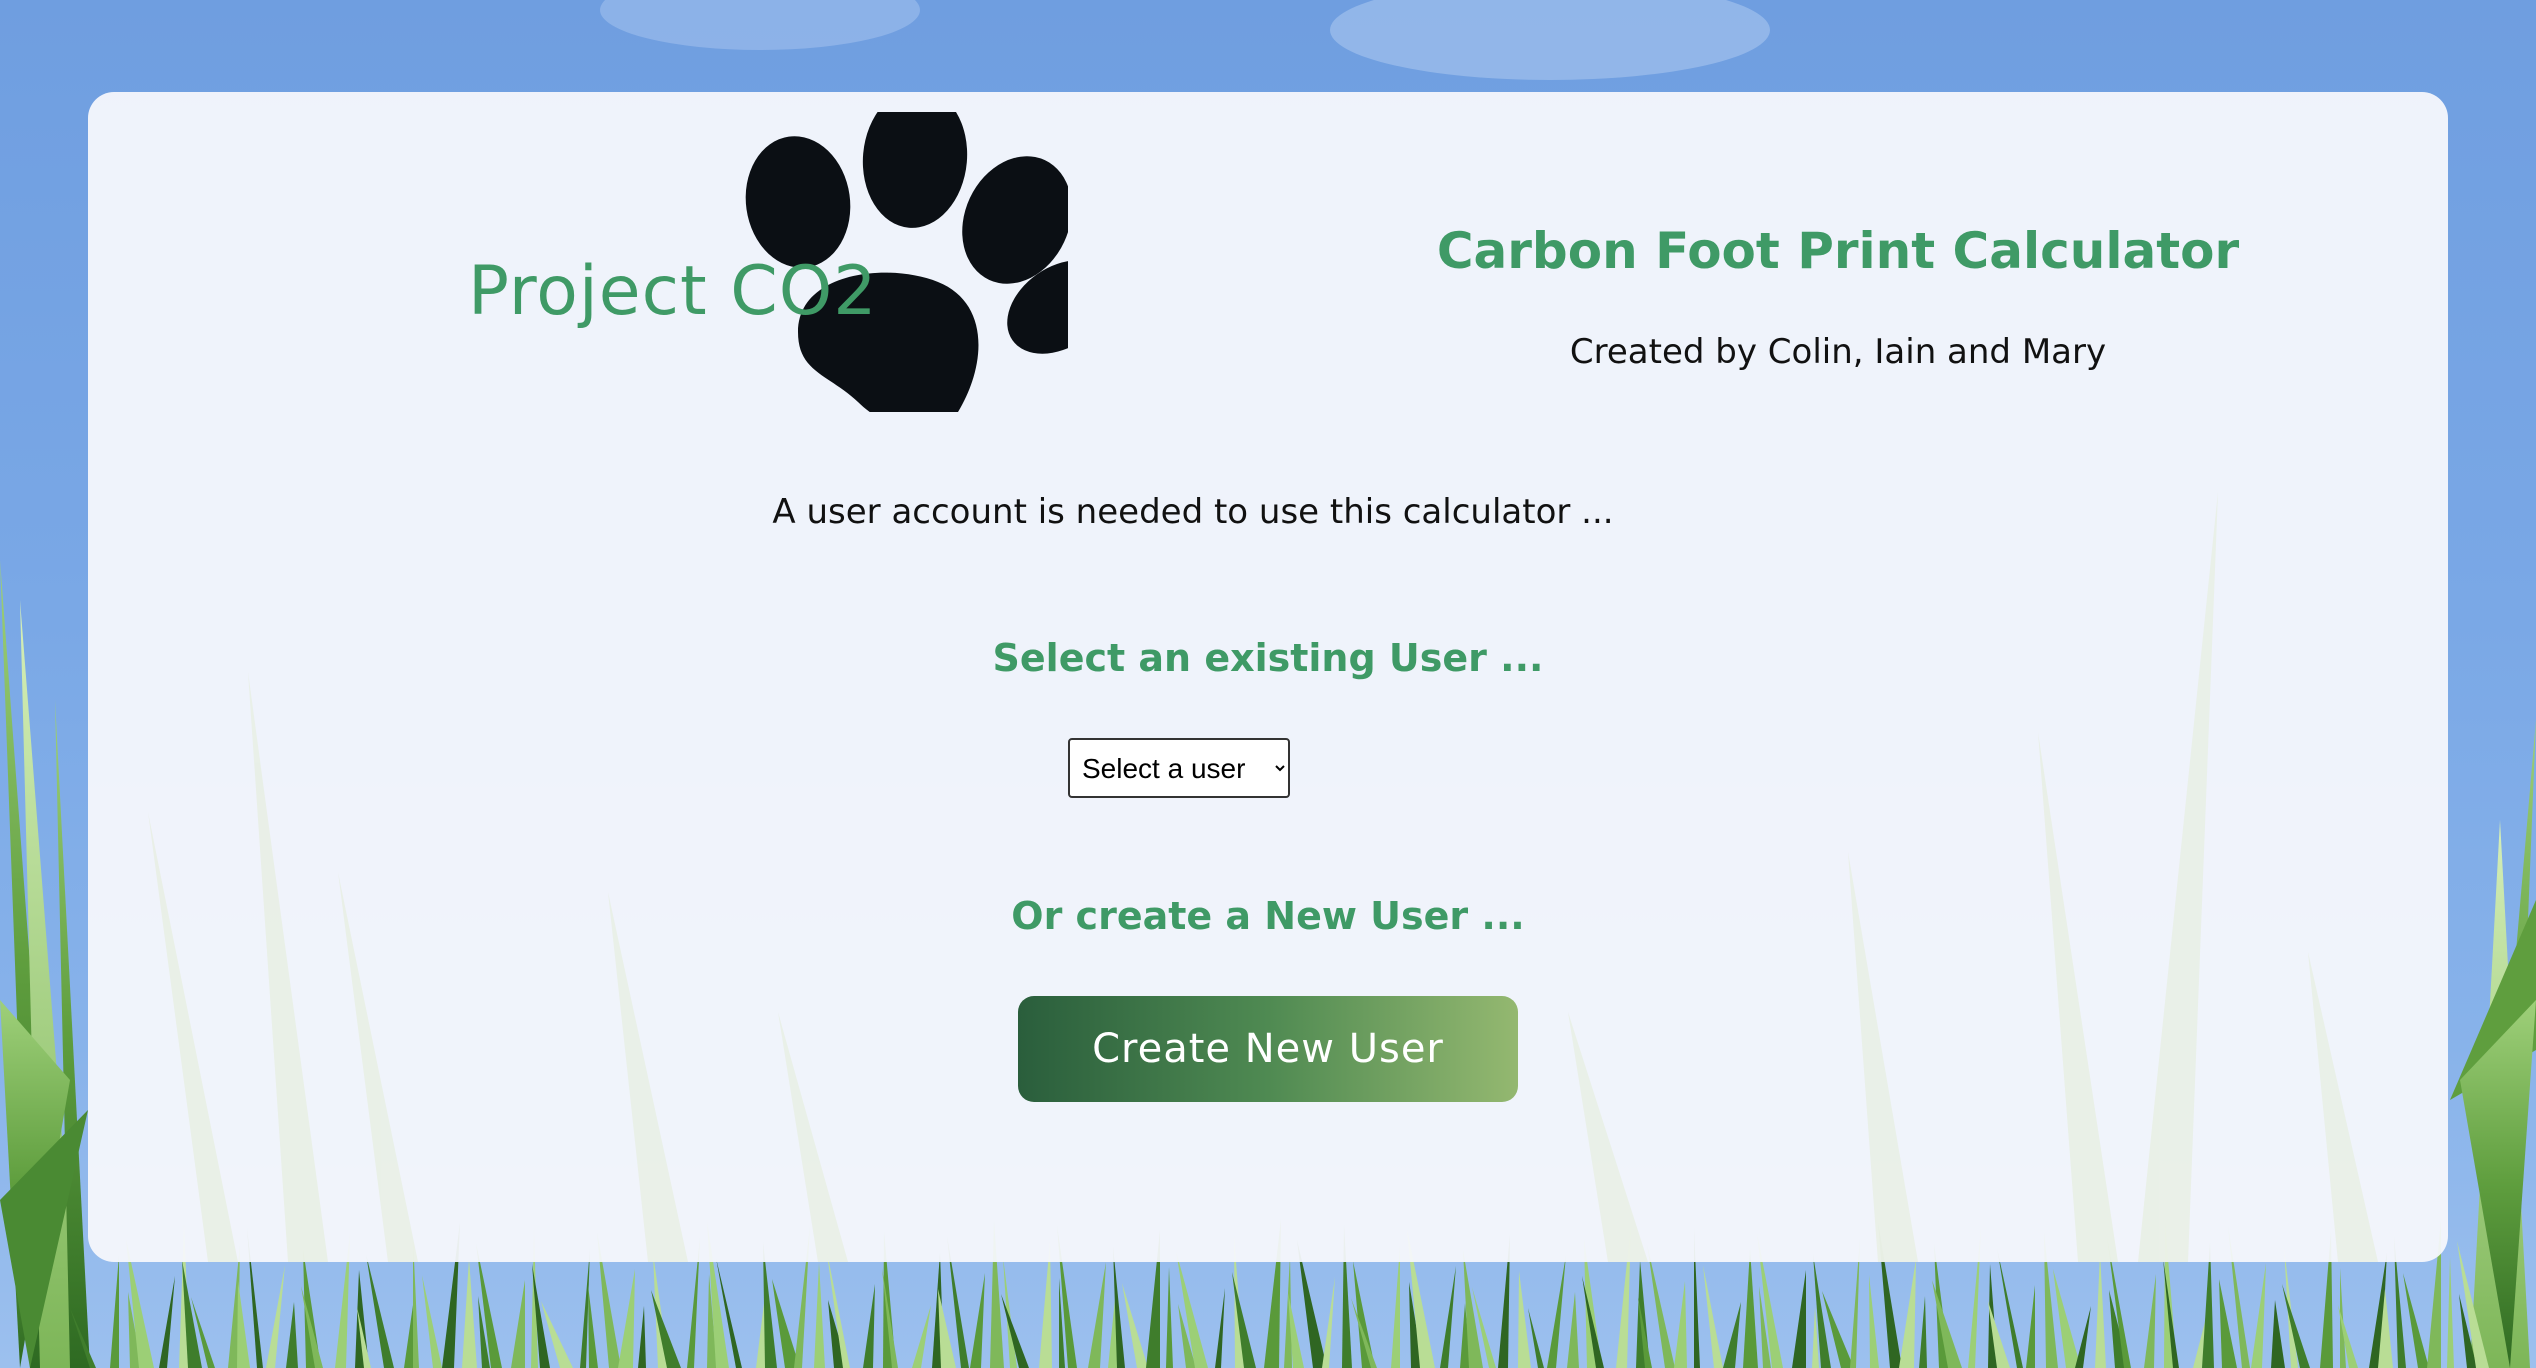 The image size is (2536, 1368). What do you see at coordinates (1838, 251) in the screenshot?
I see `page-title: Carbon Foot Print Calculator` at bounding box center [1838, 251].